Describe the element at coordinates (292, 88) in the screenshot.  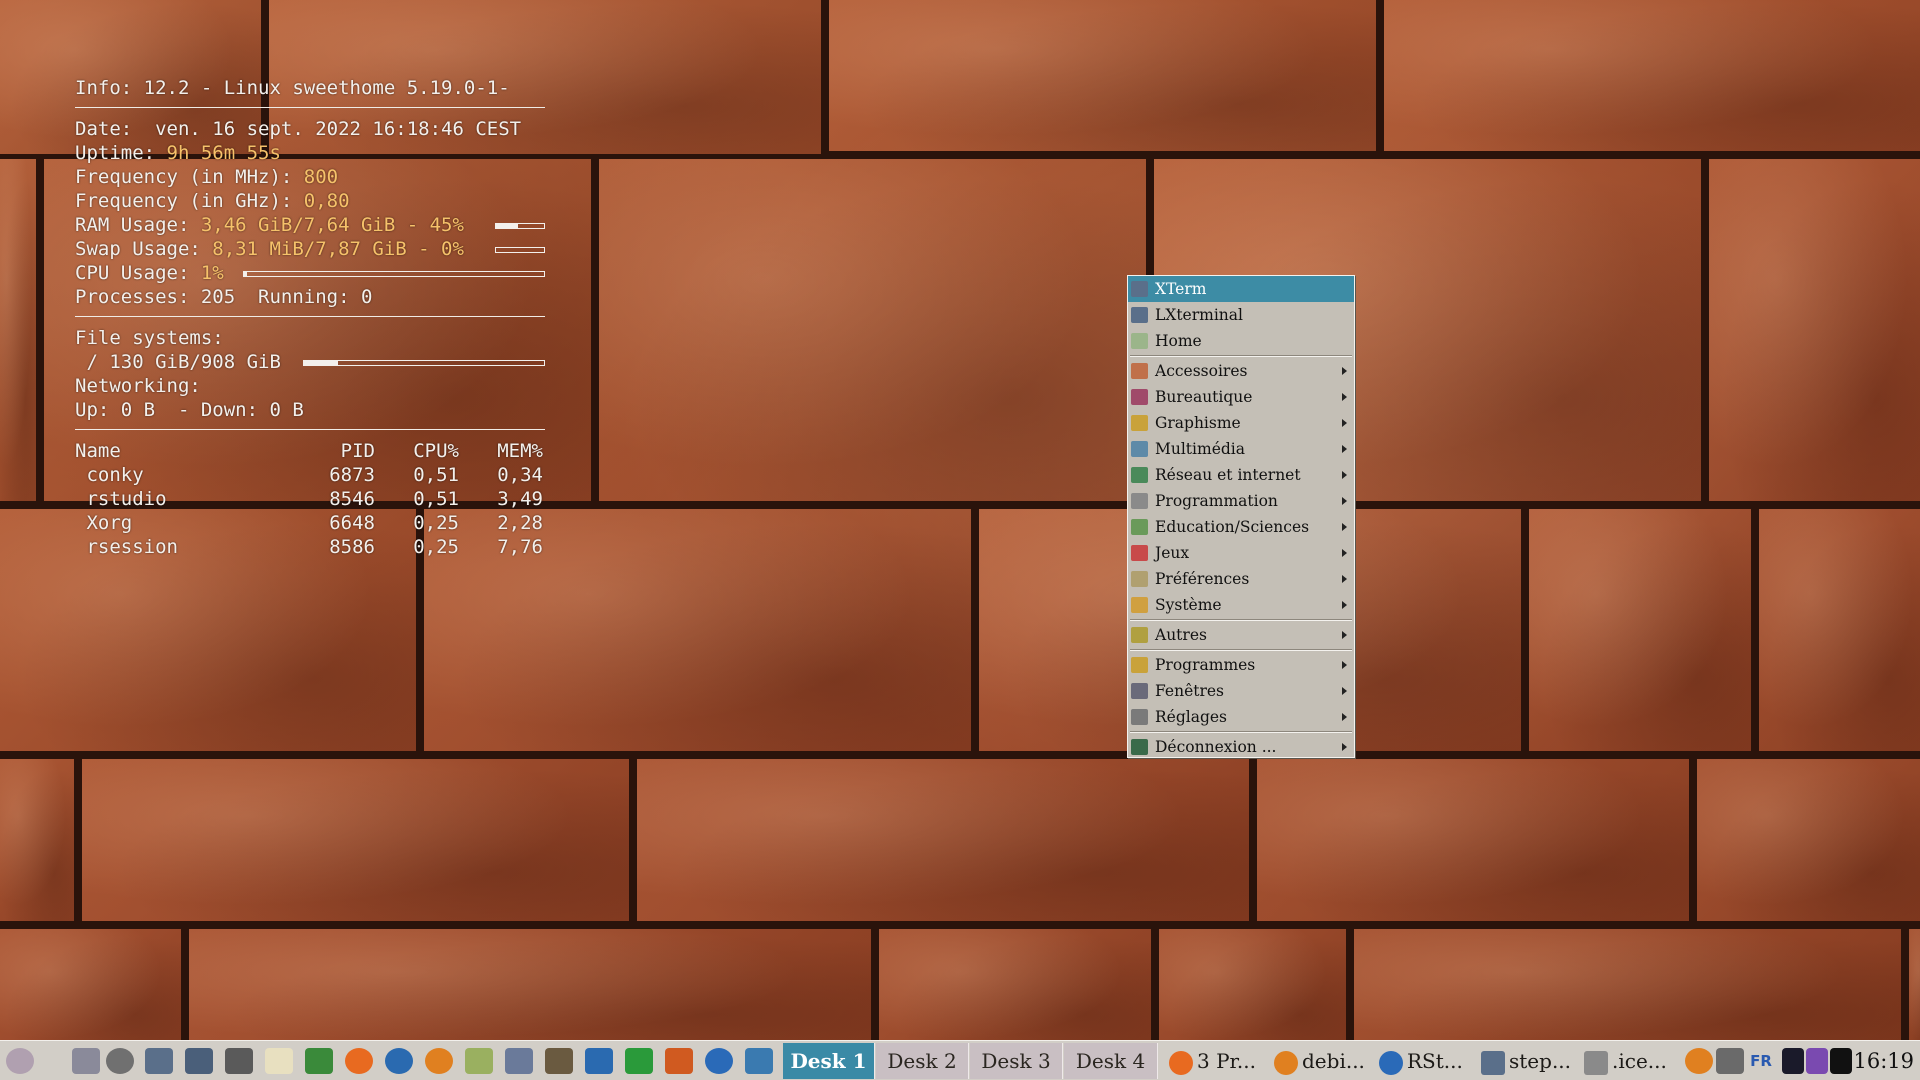
I see `conky-info: Info: 12.2 - Linux sweethome 5.19.0-1-` at that location.